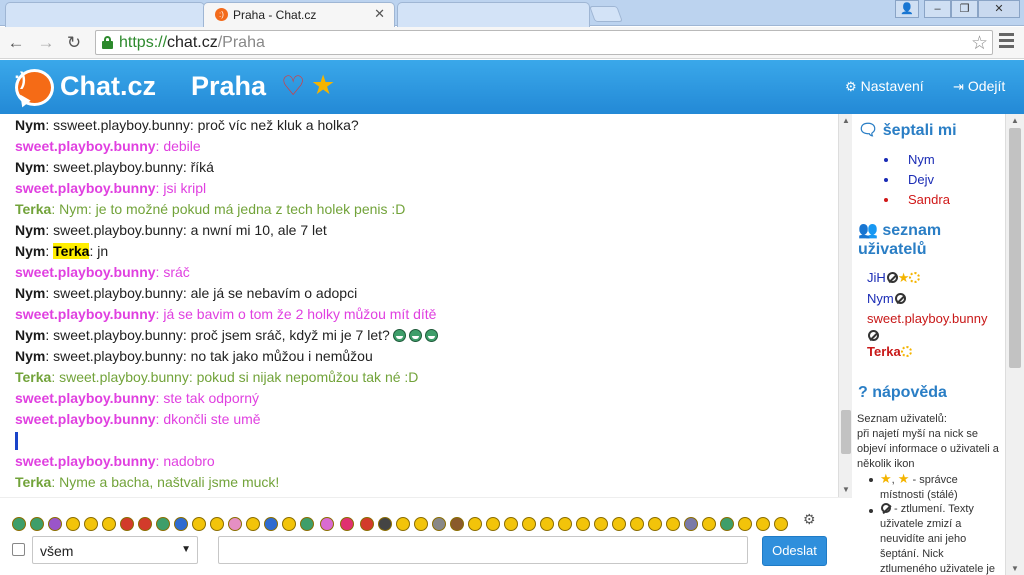 This screenshot has height=575, width=1024. Describe the element at coordinates (979, 86) in the screenshot. I see `logout-link: ⇥ Odejít` at that location.